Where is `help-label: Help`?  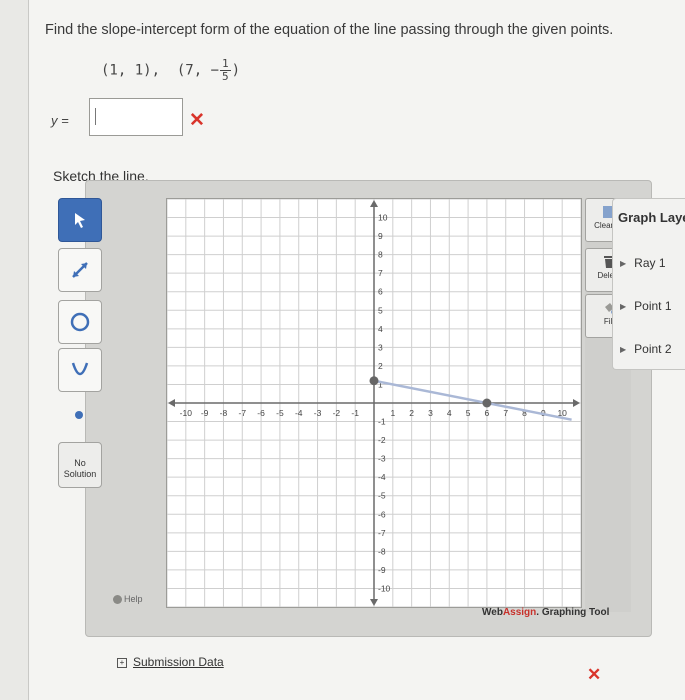 help-label: Help is located at coordinates (133, 599).